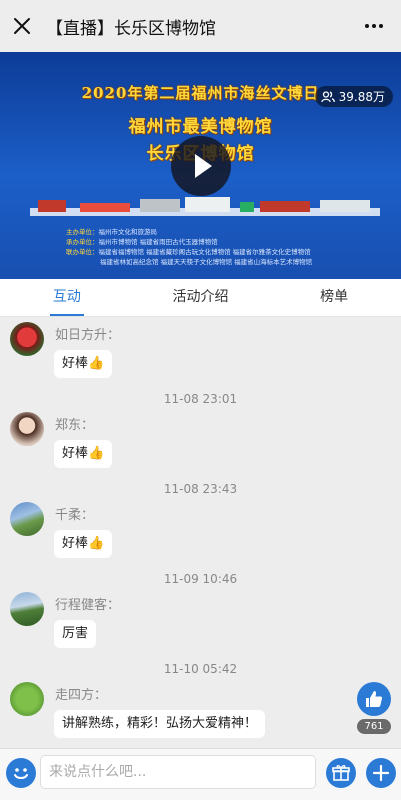 This screenshot has height=800, width=401. I want to click on top-bar: 【直播】长乐区博物馆, so click(200, 26).